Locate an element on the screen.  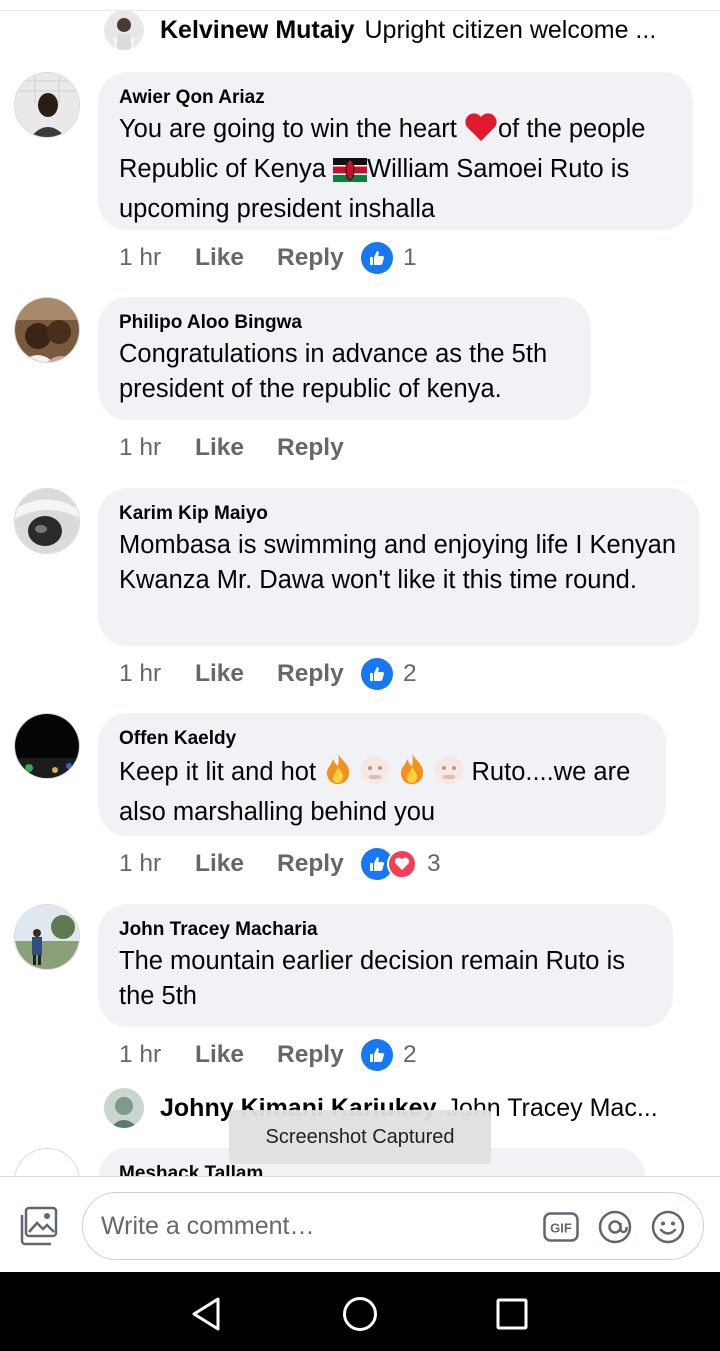
comment-actions: 1 hr Like Reply is located at coordinates (240, 448).